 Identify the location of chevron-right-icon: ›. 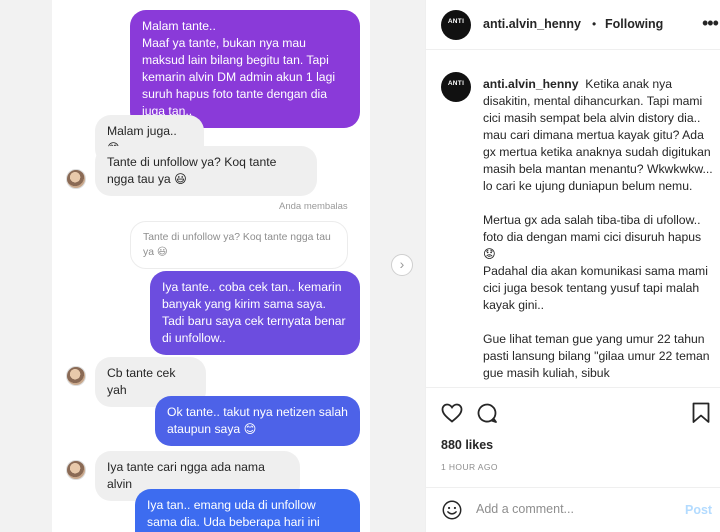
(402, 265).